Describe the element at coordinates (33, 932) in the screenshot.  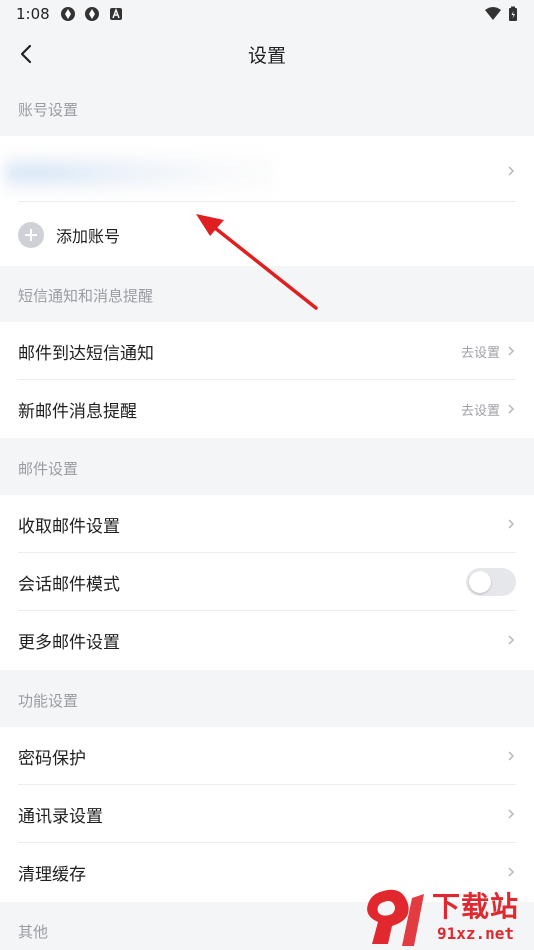
I see `section-title-other: 其他` at that location.